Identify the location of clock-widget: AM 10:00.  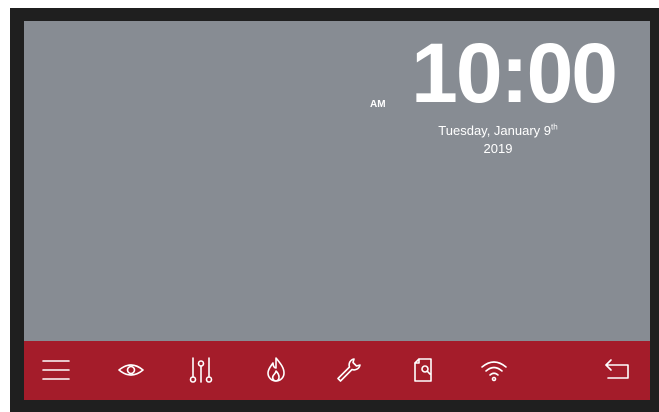
(487, 73).